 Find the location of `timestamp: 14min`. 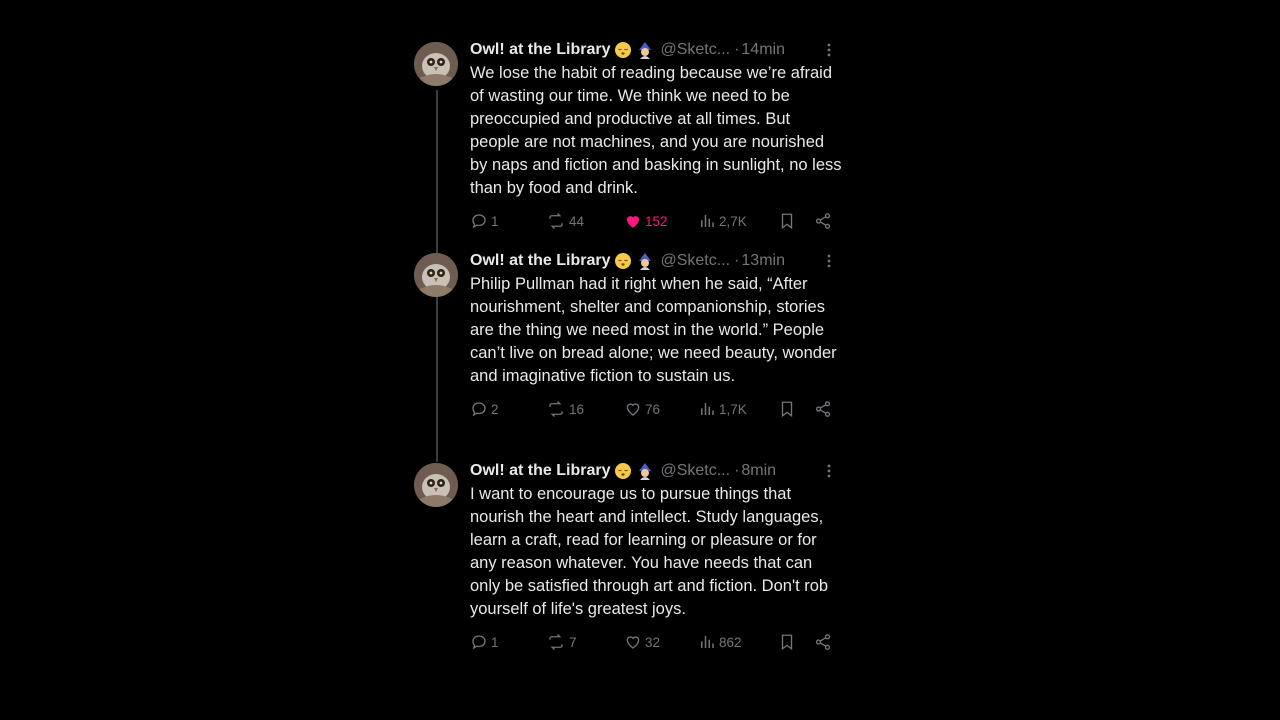

timestamp: 14min is located at coordinates (763, 50).